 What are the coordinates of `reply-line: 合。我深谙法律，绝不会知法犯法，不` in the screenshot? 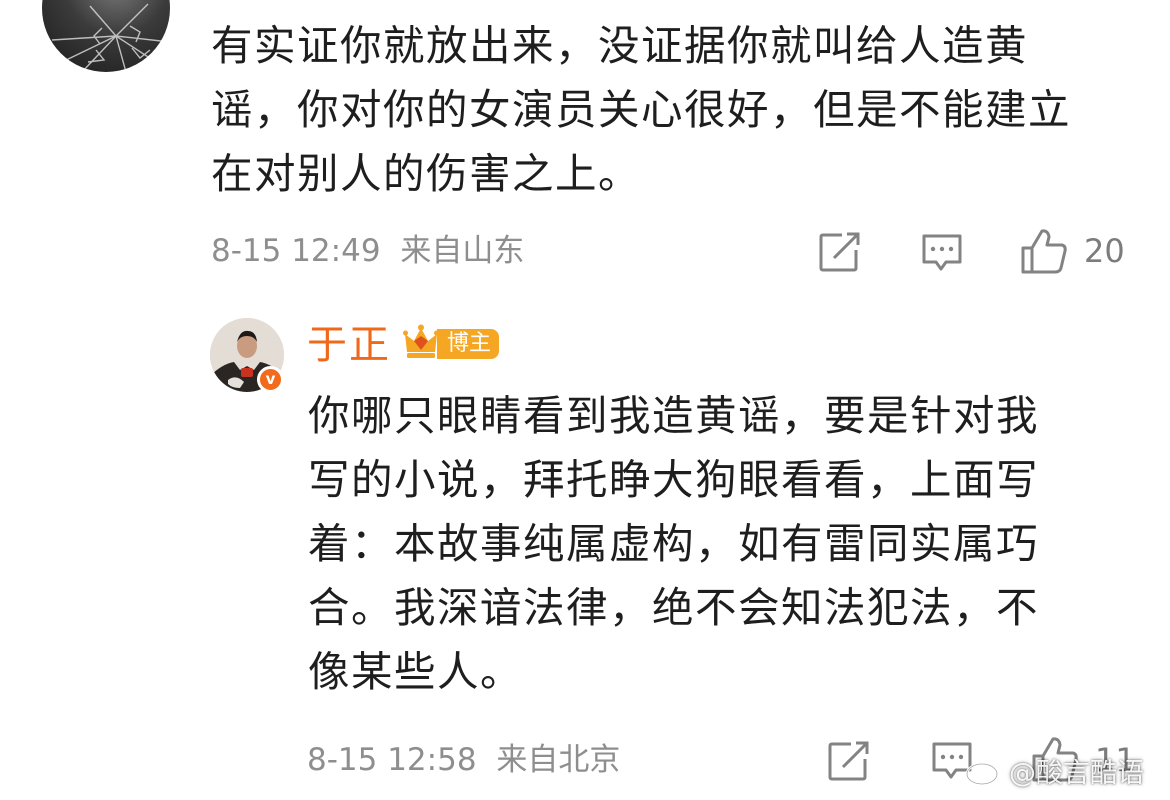 It's located at (674, 607).